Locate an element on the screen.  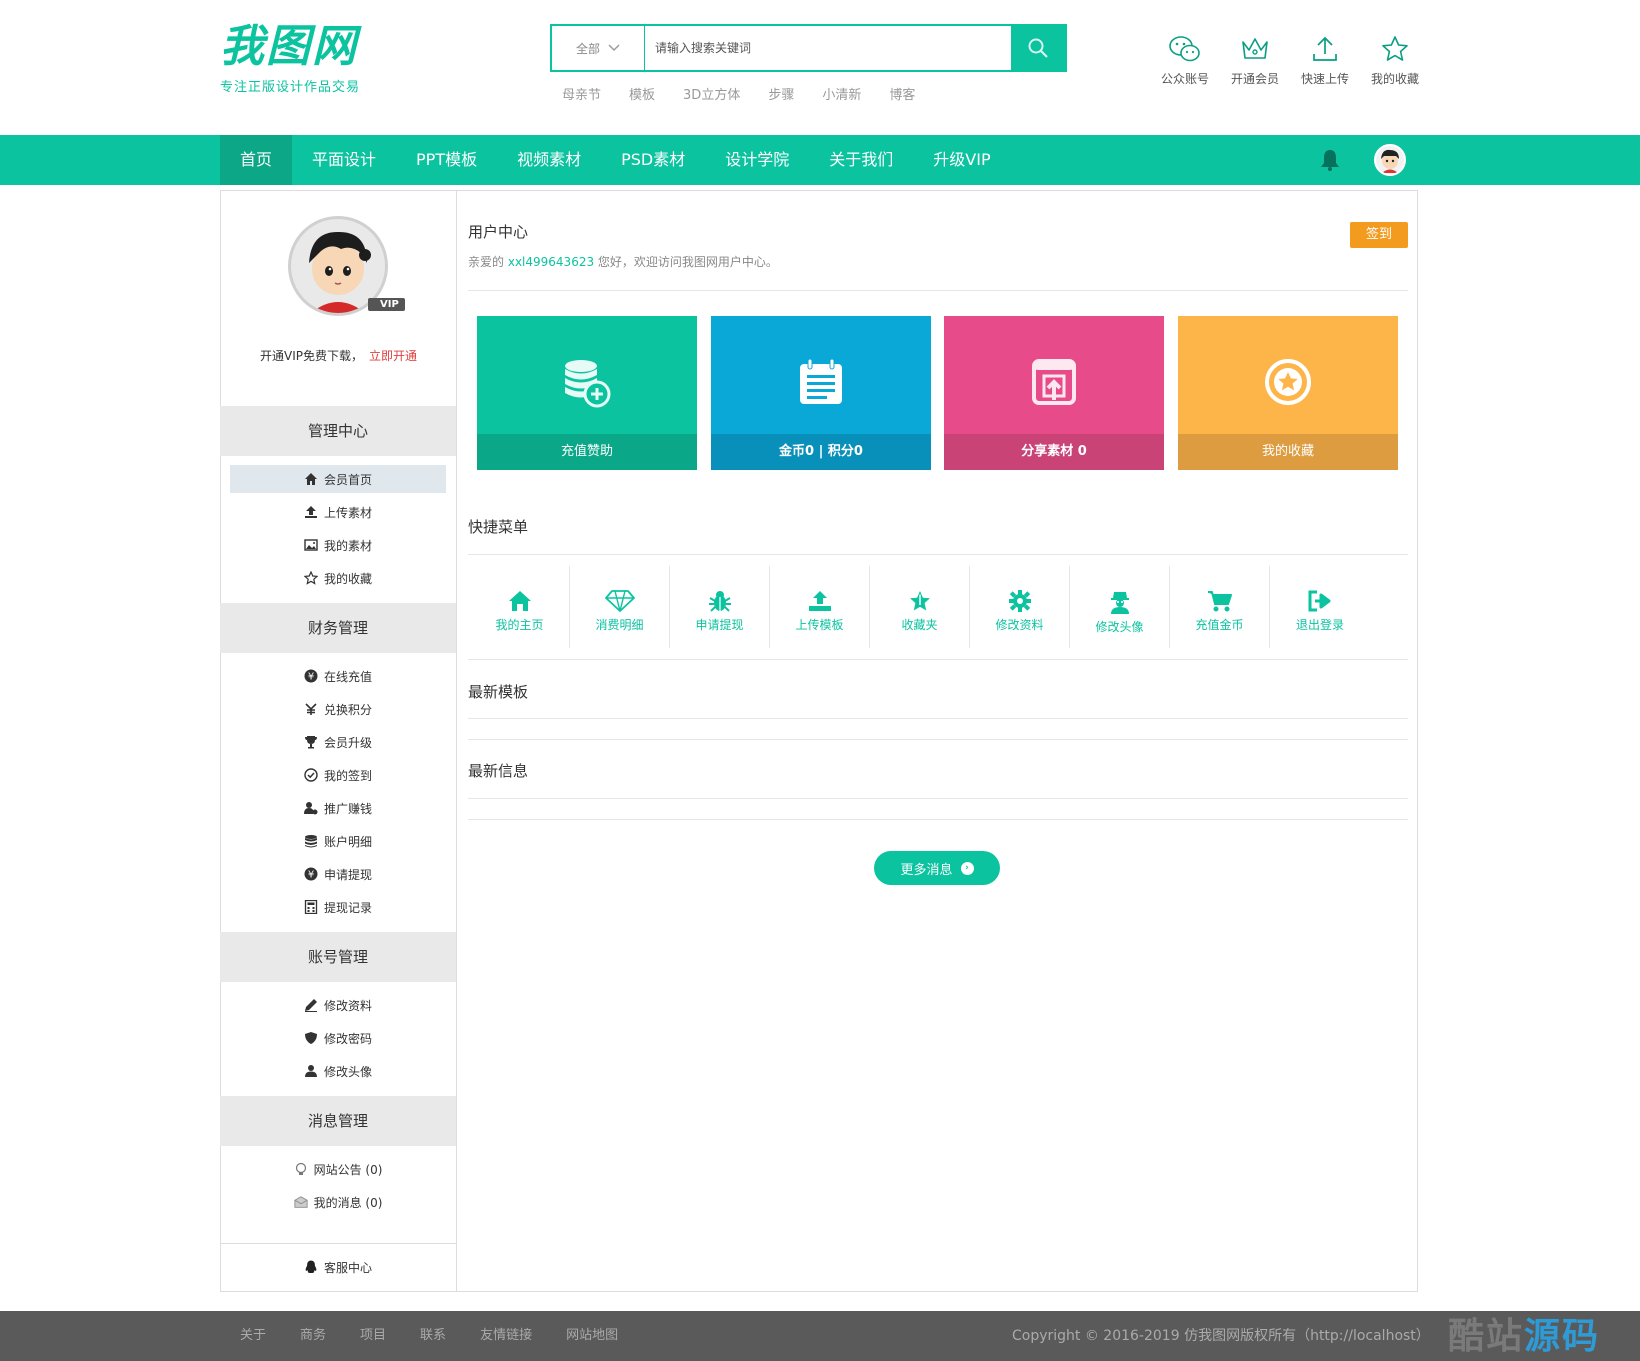
bug-icon is located at coordinates (719, 601).